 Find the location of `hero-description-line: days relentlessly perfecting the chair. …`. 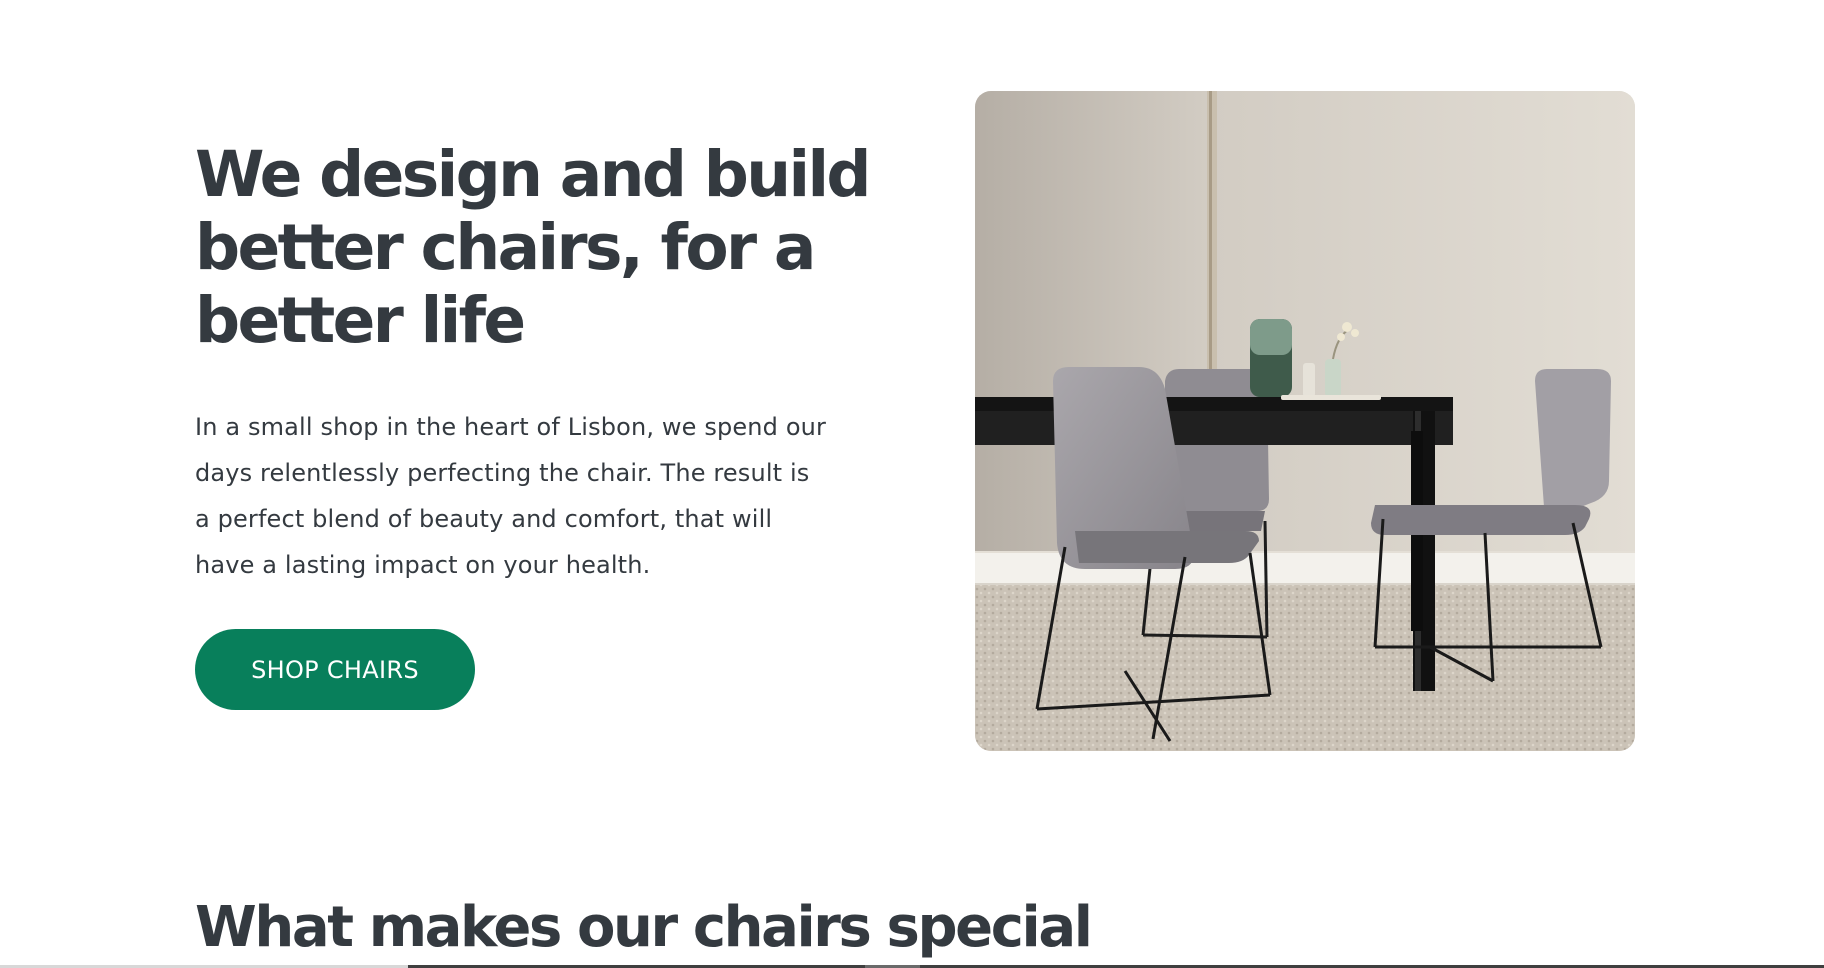

hero-description-line: days relentlessly perfecting the chair. … is located at coordinates (502, 473).